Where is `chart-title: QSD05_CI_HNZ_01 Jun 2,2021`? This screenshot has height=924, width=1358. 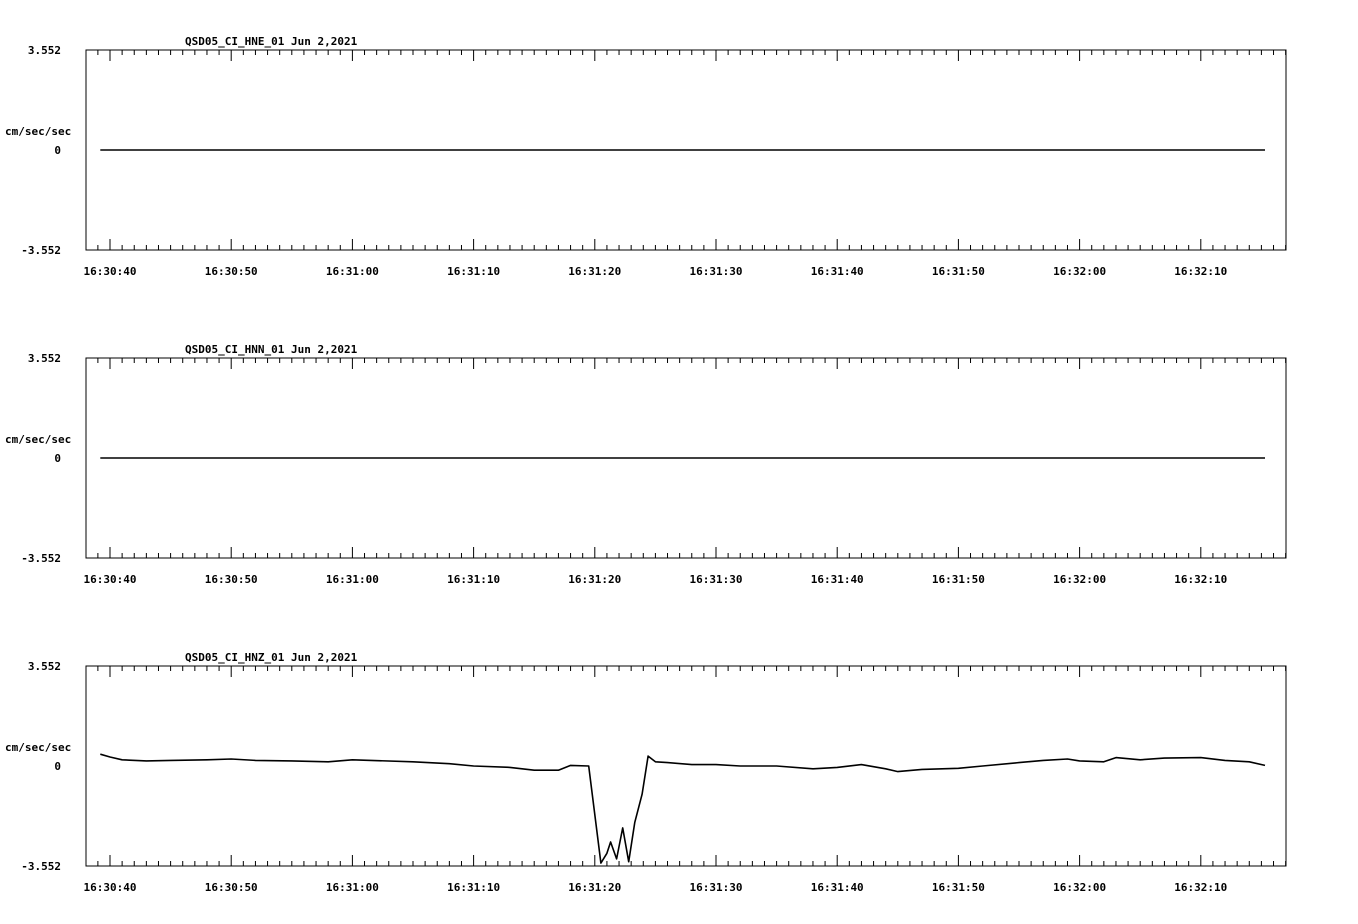 chart-title: QSD05_CI_HNZ_01 Jun 2,2021 is located at coordinates (271, 657).